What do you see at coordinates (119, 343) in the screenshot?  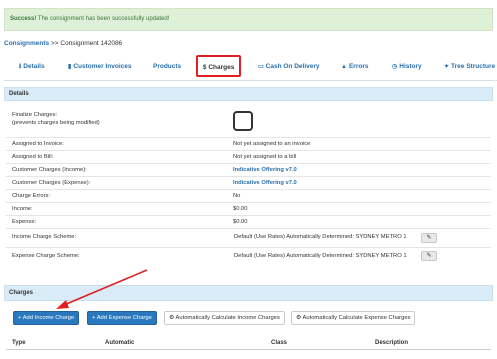 I see `column-header-automatic: Automatic` at bounding box center [119, 343].